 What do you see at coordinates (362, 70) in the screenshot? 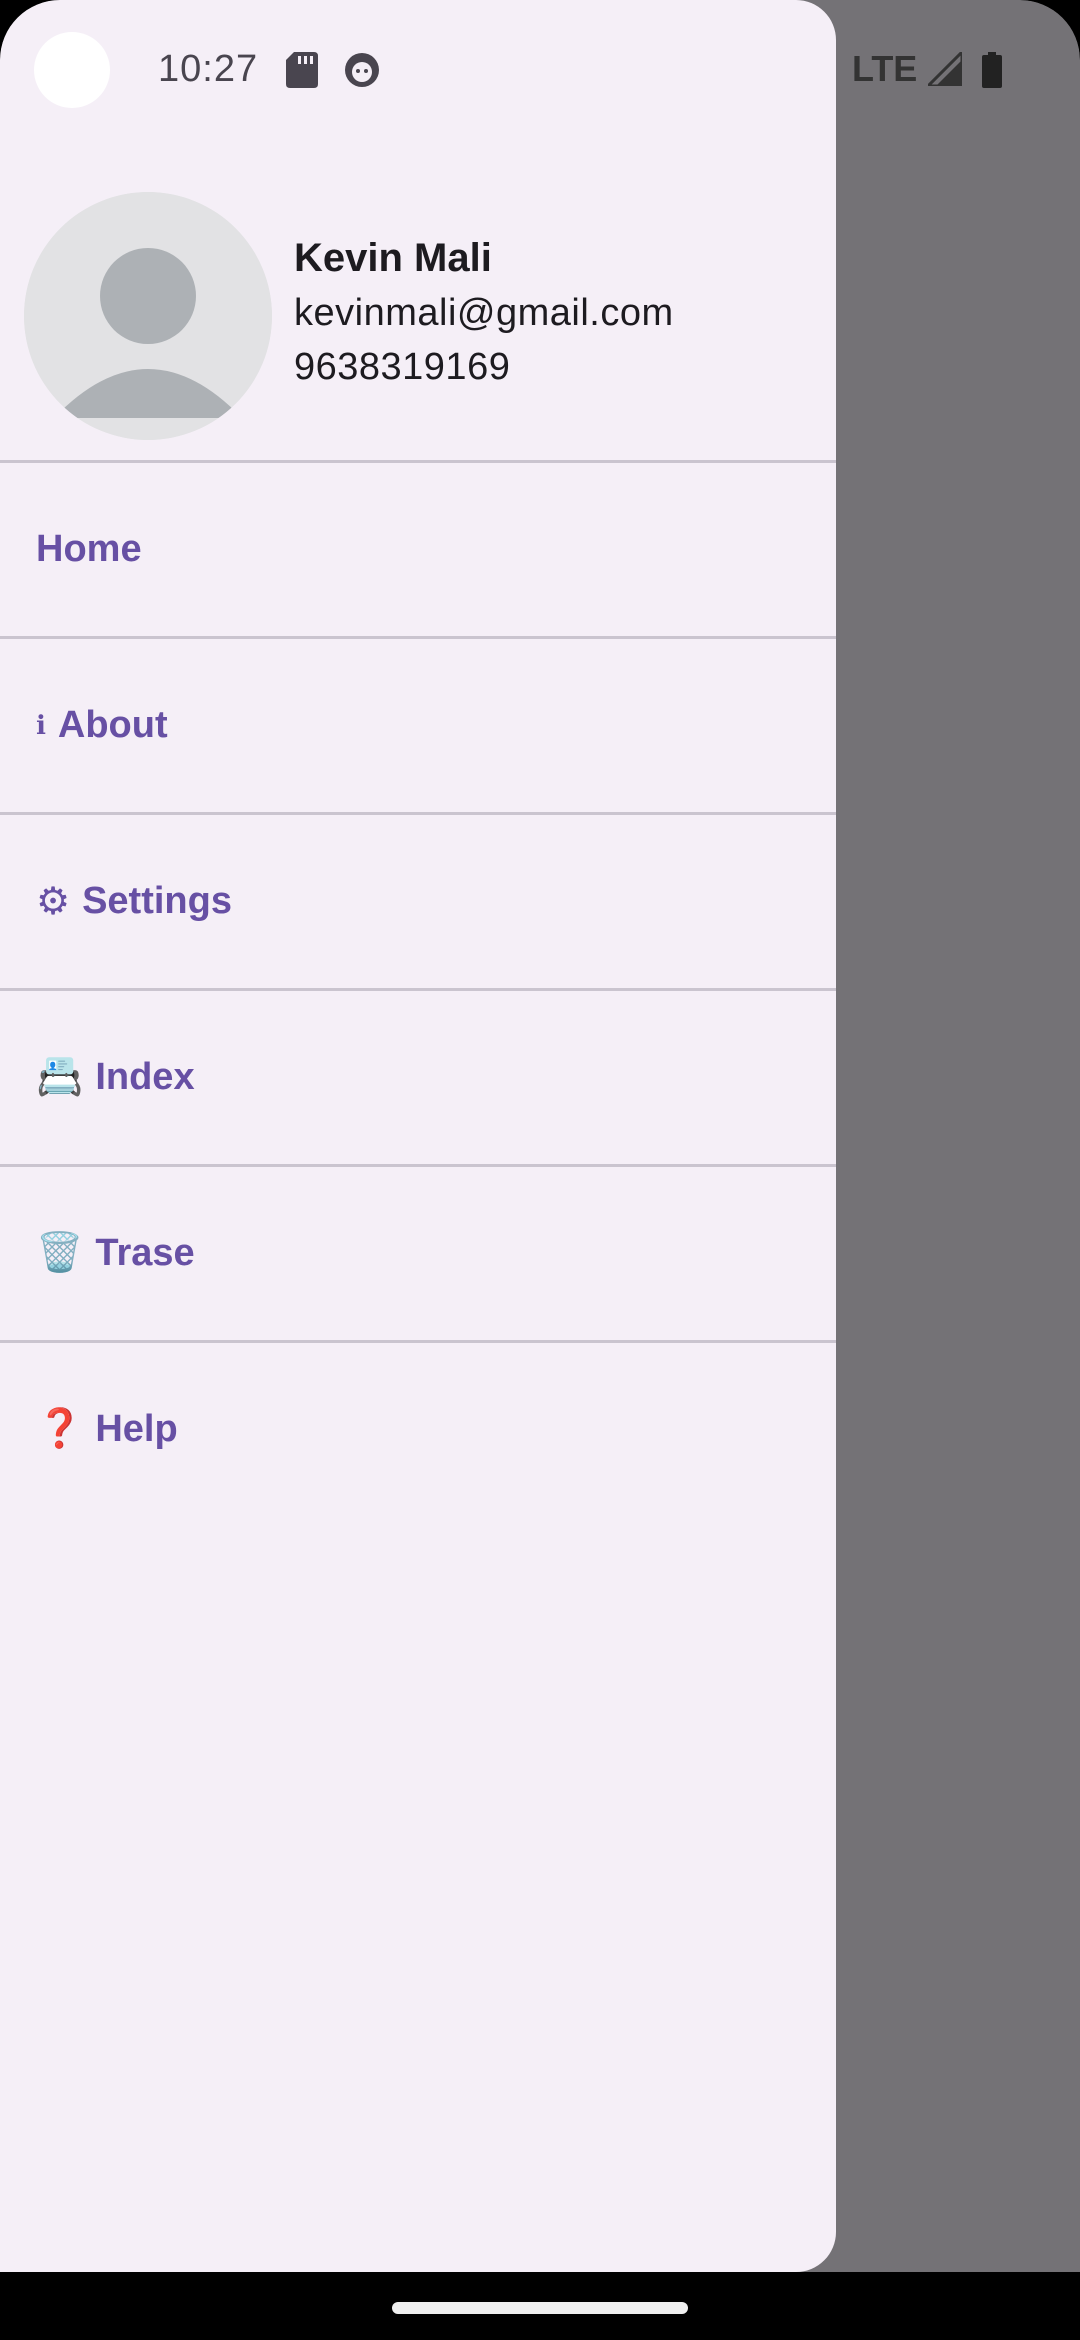
I see `face-icon` at bounding box center [362, 70].